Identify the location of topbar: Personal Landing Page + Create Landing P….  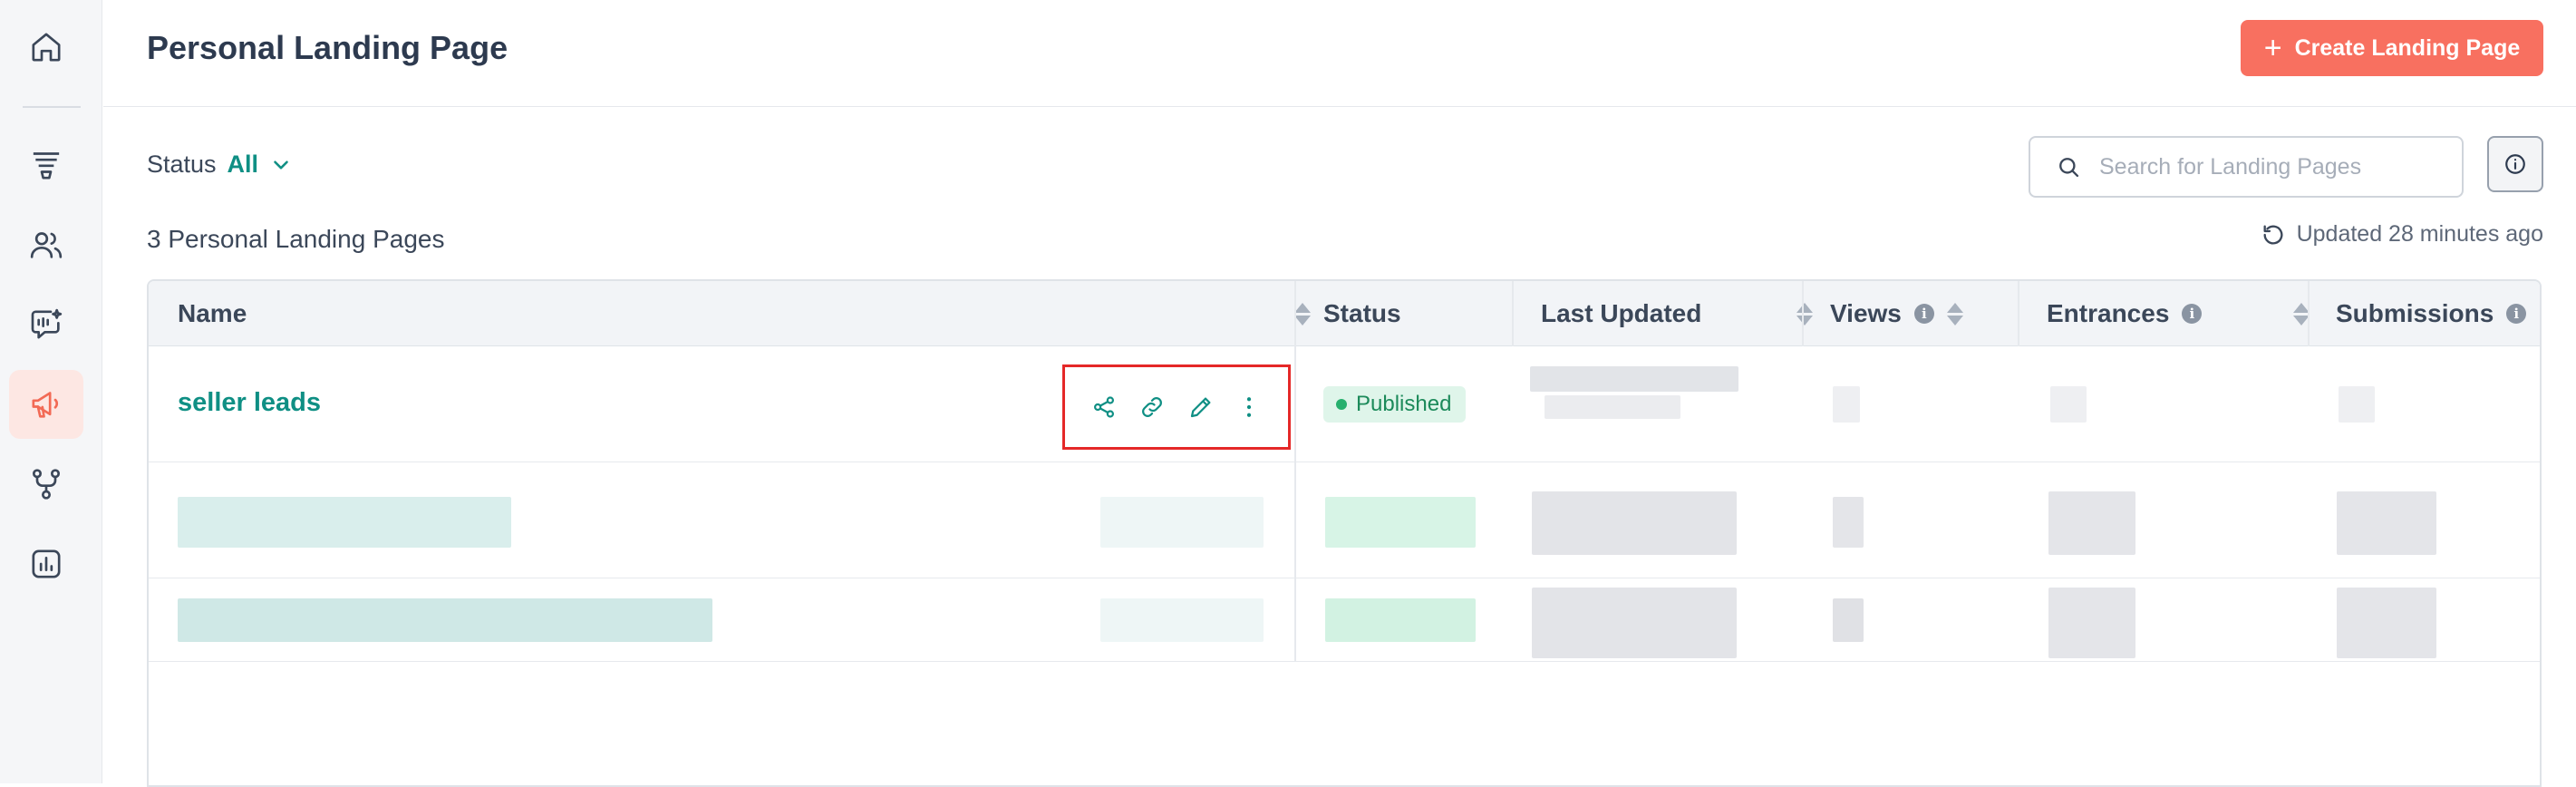
(1339, 53).